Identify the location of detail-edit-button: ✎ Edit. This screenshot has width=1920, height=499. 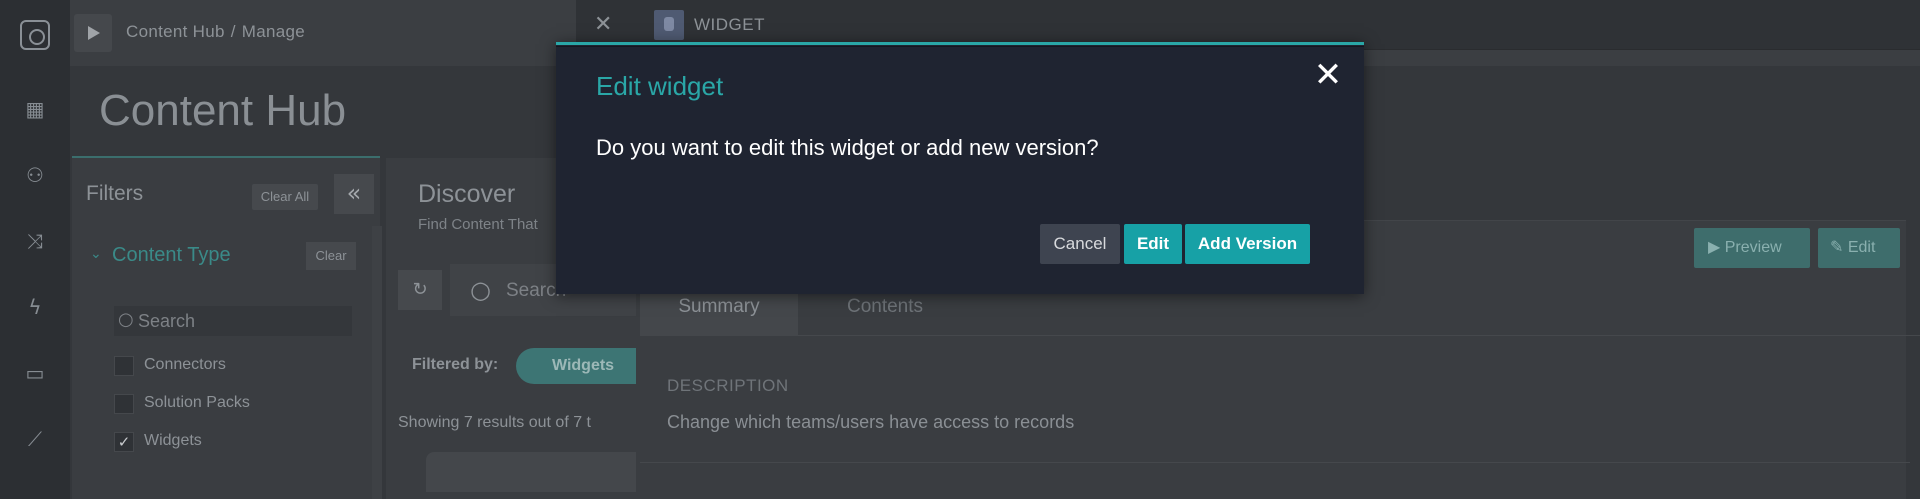
(1859, 248).